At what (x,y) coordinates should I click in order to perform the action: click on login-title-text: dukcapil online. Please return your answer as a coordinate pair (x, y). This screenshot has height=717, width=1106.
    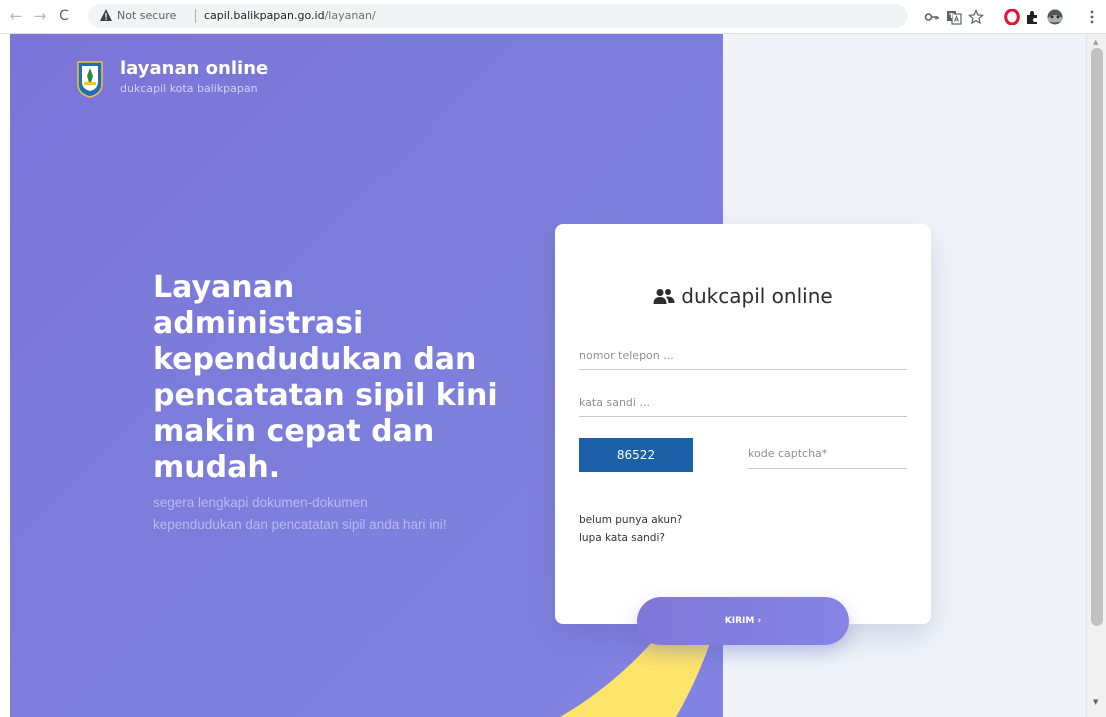
    Looking at the image, I should click on (757, 296).